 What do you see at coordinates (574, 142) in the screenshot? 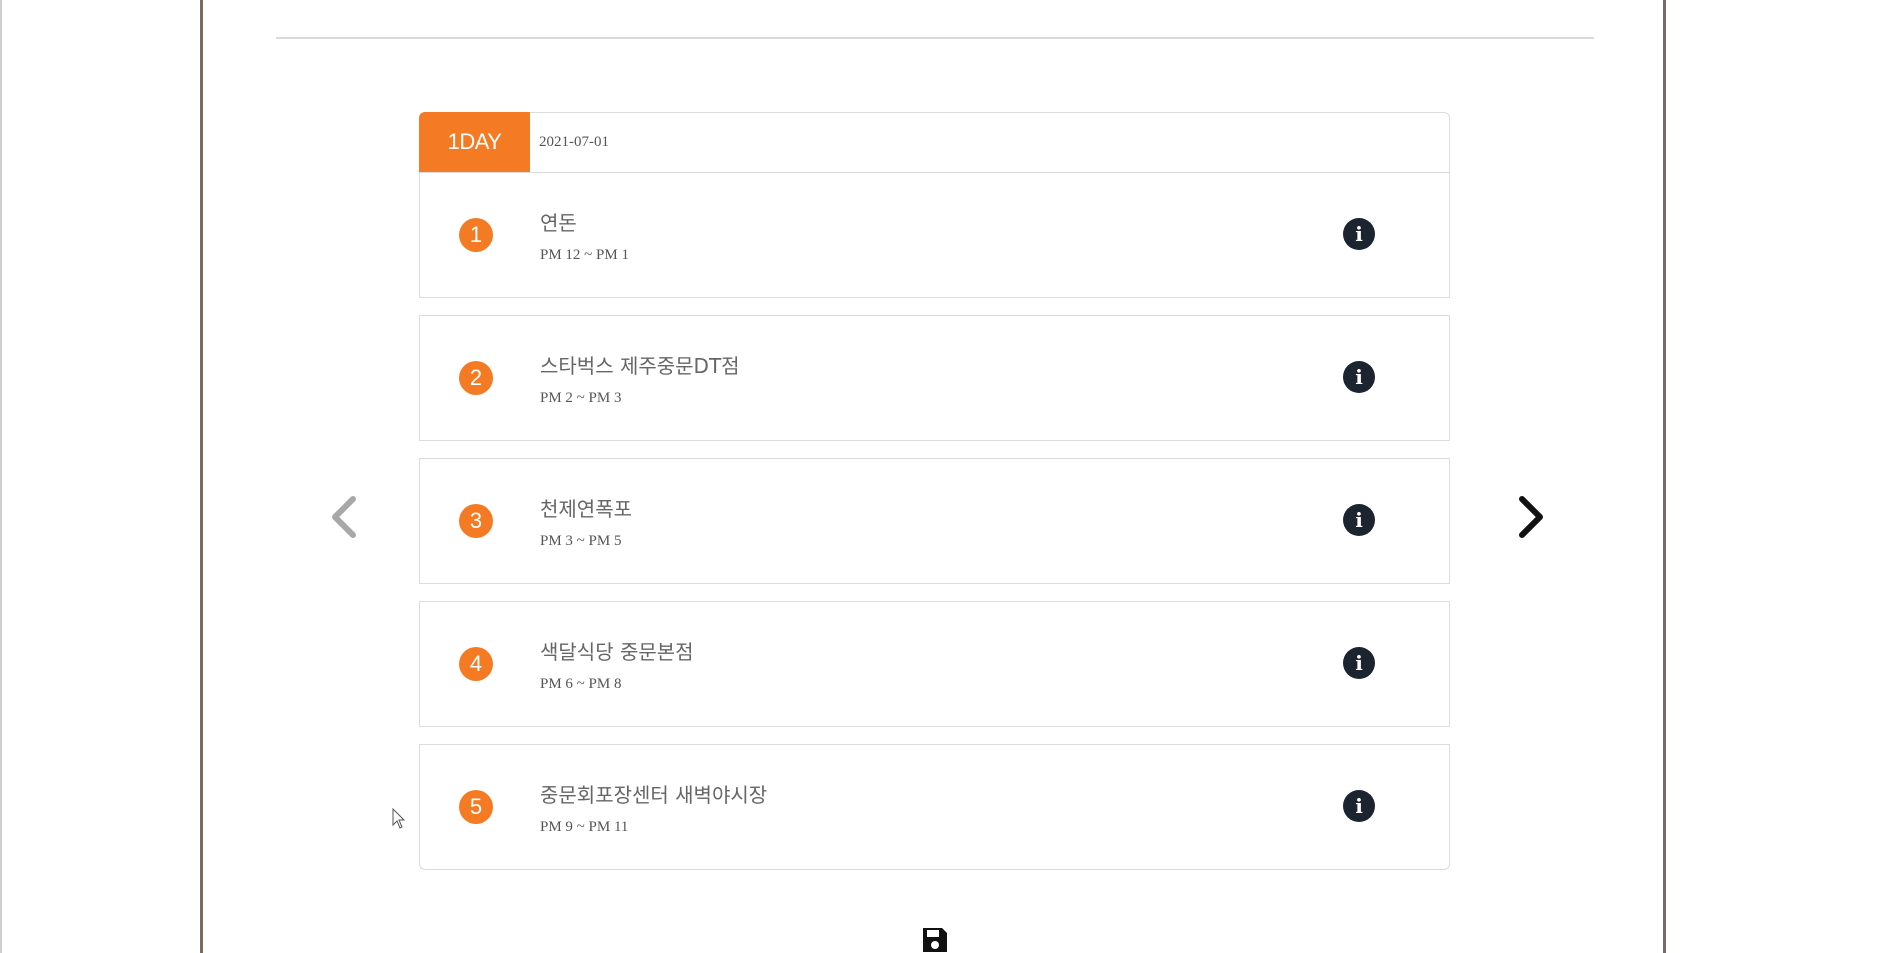
I see `day-date: 2021-07-01` at bounding box center [574, 142].